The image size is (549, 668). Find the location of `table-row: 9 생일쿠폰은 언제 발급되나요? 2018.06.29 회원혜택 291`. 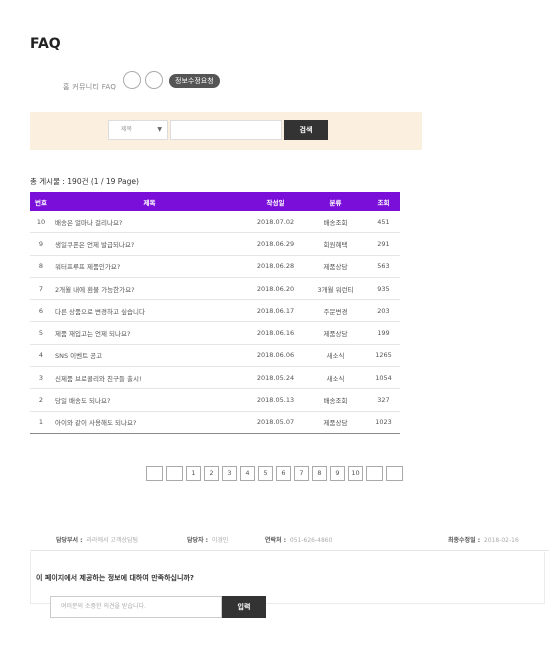

table-row: 9 생일쿠폰은 언제 발급되나요? 2018.06.29 회원혜택 291 is located at coordinates (215, 244).